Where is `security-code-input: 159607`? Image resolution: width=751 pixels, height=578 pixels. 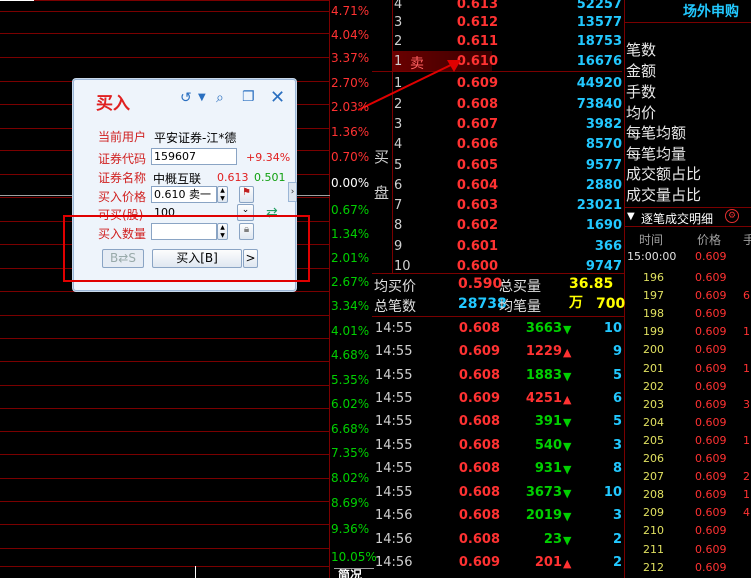
security-code-input: 159607 is located at coordinates (194, 156).